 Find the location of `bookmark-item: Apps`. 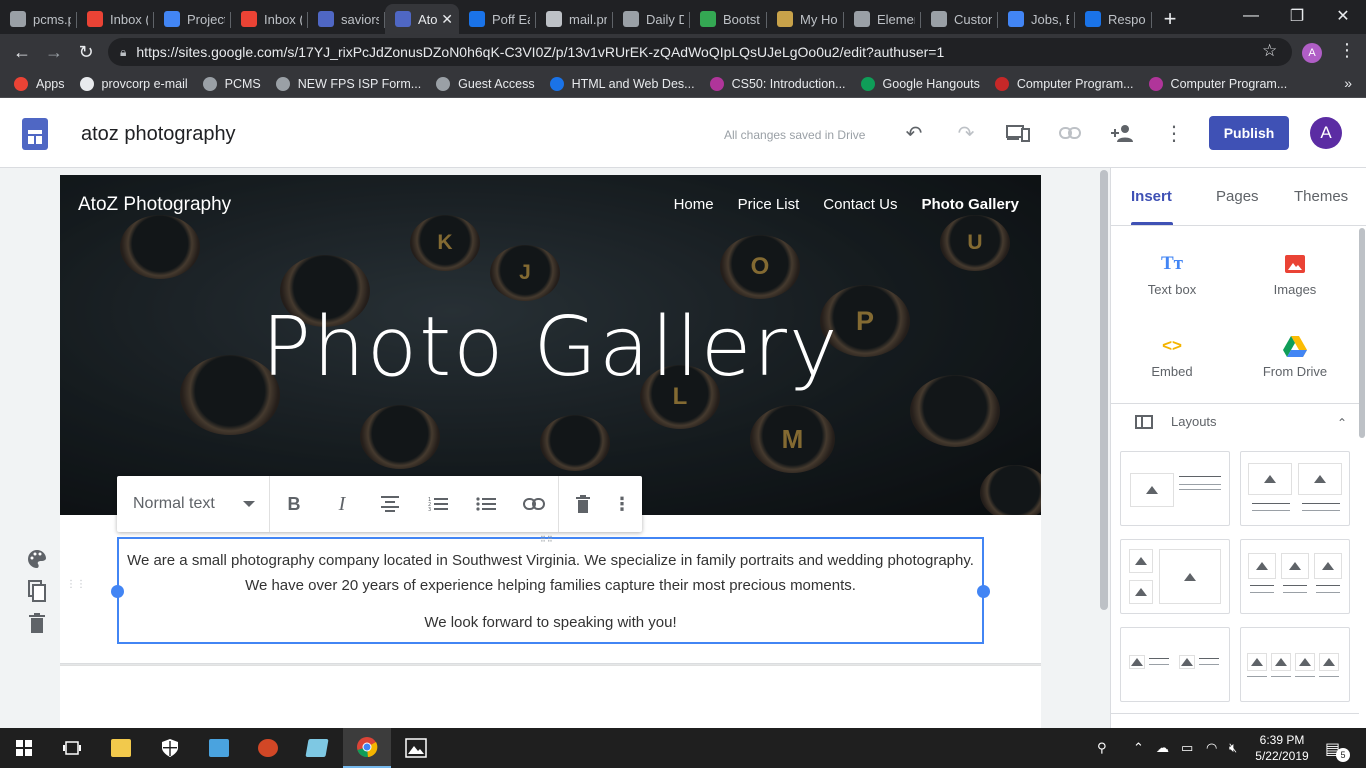

bookmark-item: Apps is located at coordinates (39, 83).